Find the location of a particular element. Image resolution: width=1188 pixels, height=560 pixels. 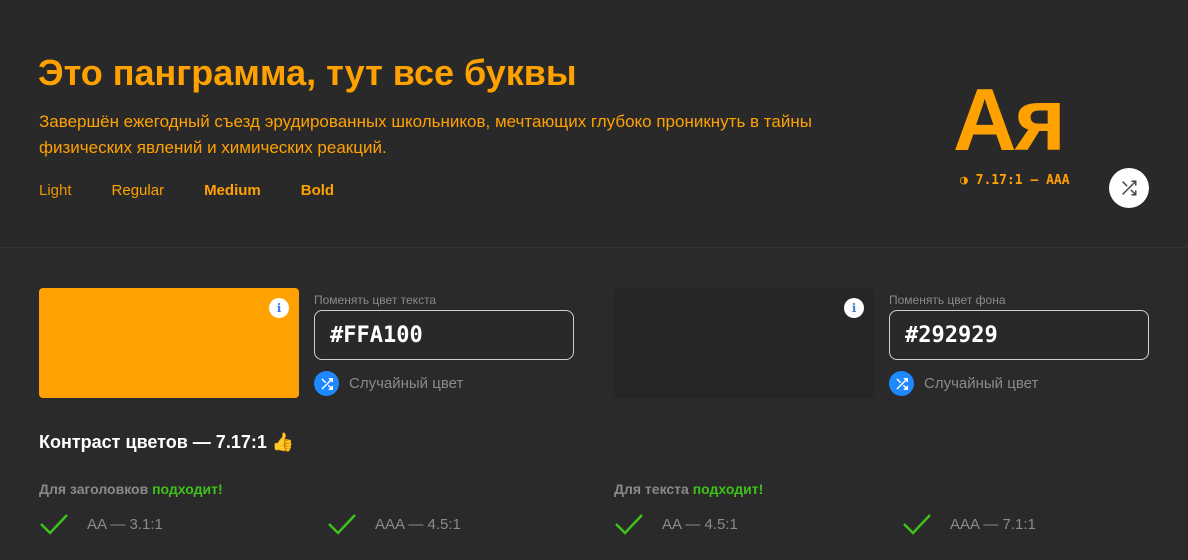

level-label: AA — 3.1:1 is located at coordinates (125, 524).